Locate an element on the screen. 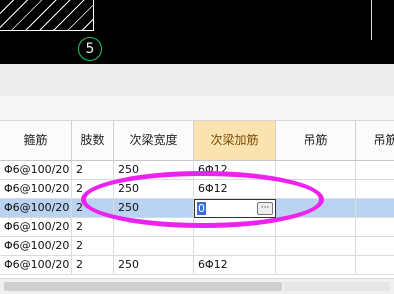 This screenshot has height=294, width=394. toolbar-area is located at coordinates (197, 80).